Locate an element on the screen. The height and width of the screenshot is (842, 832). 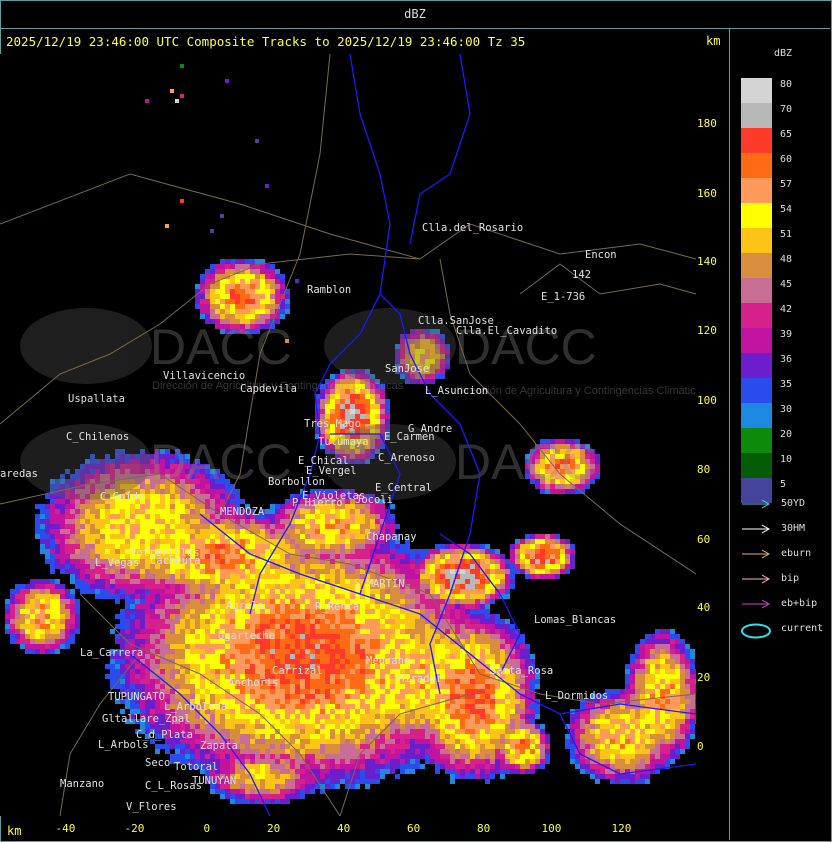
city-label: Clla.del_Rosario is located at coordinates (472, 228).